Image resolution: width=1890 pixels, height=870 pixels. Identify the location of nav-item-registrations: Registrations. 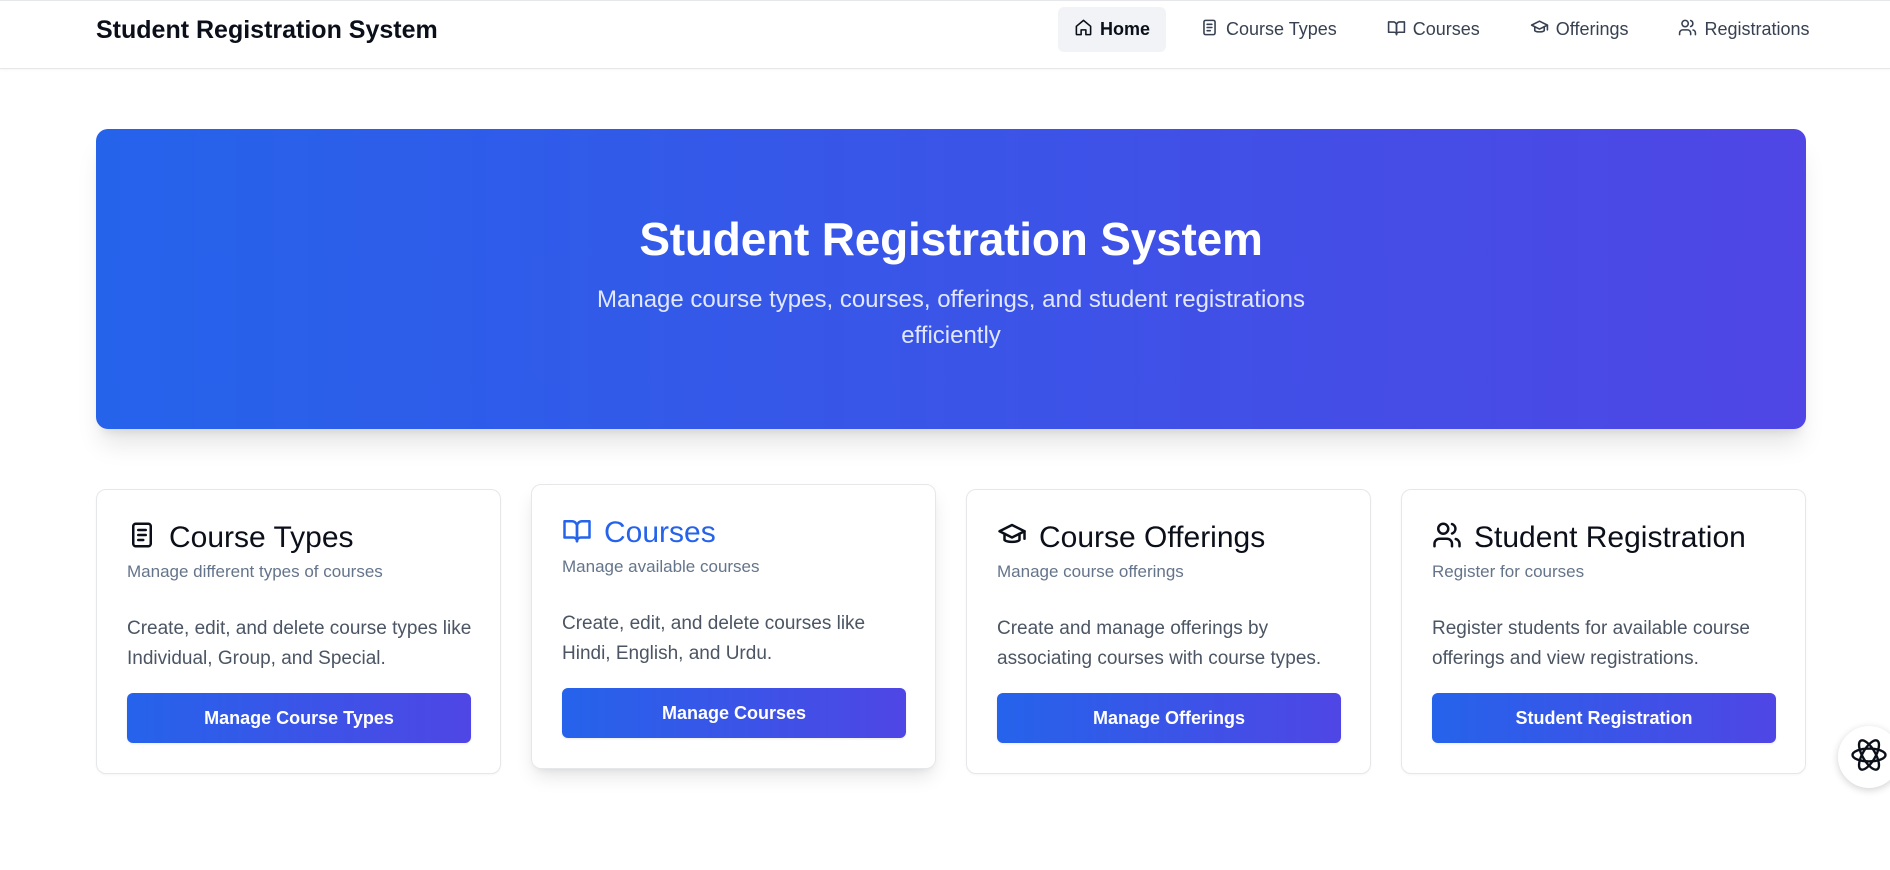
(1743, 29).